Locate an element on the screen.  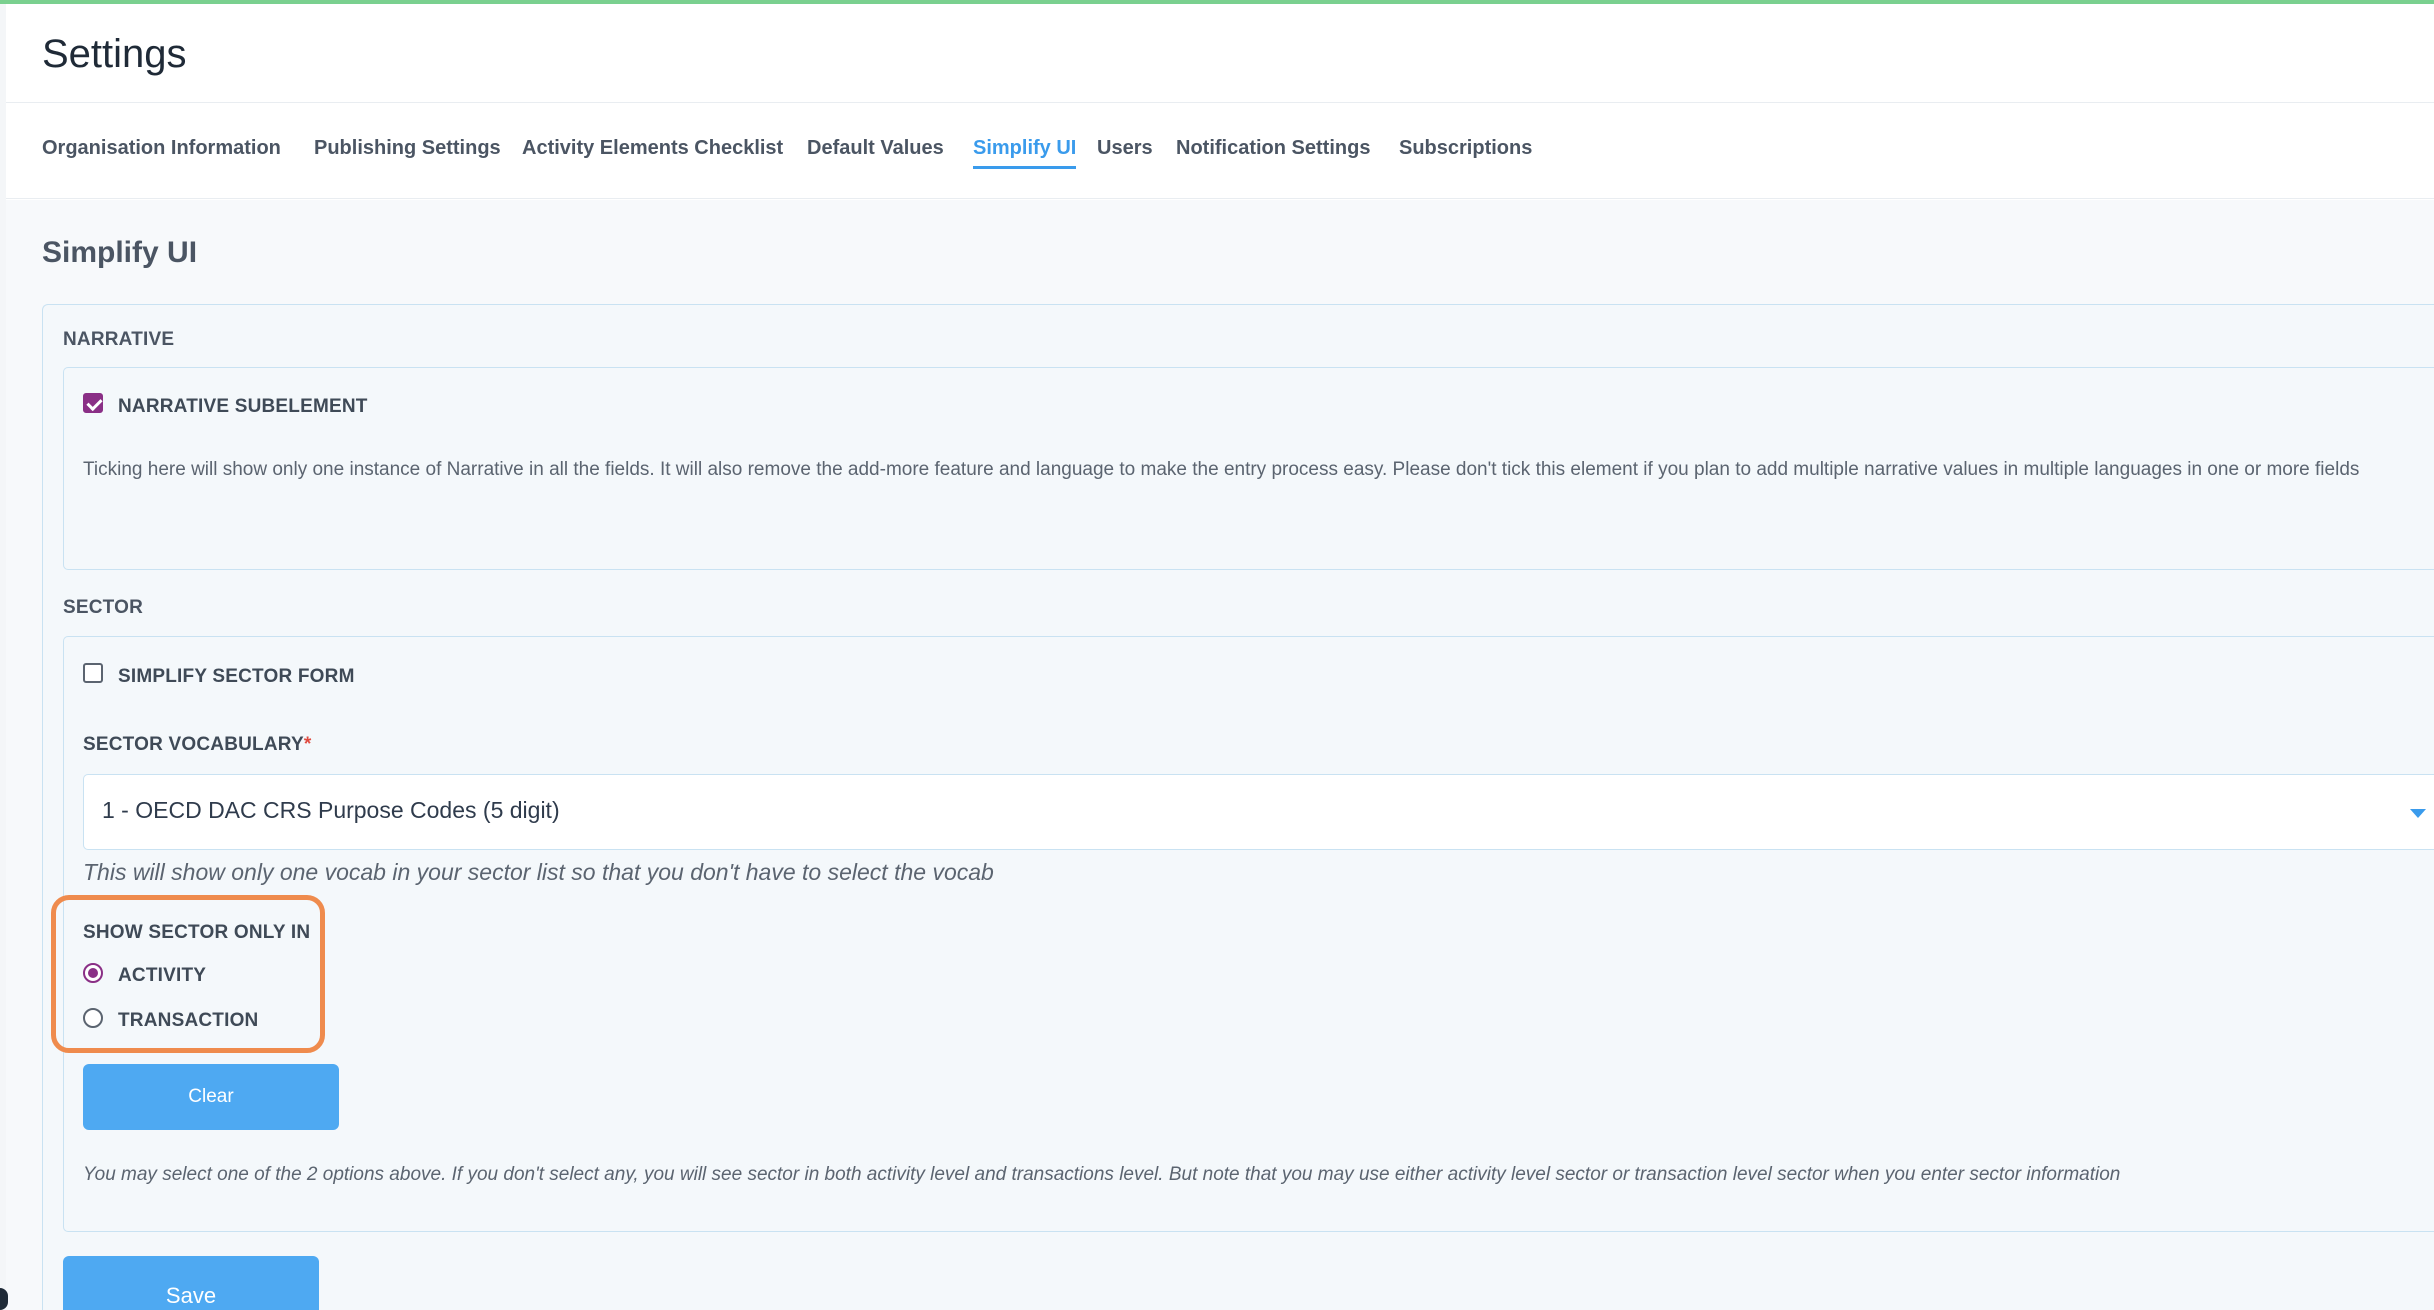
sector-vocabulary-select: 1 - OECD DAC CRS Purpose Codes (5 digit) is located at coordinates (1258, 812).